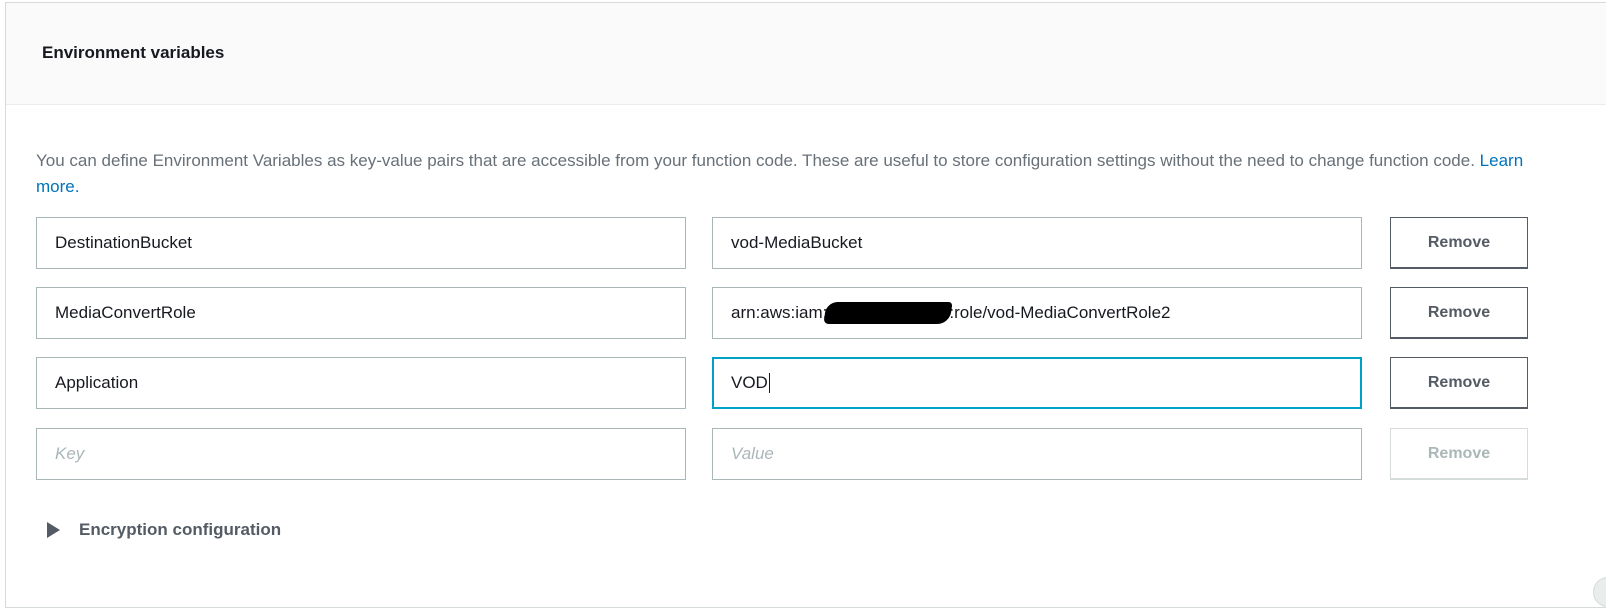 The width and height of the screenshot is (1606, 610). I want to click on encryption-configuration-label: Encryption configuration, so click(180, 529).